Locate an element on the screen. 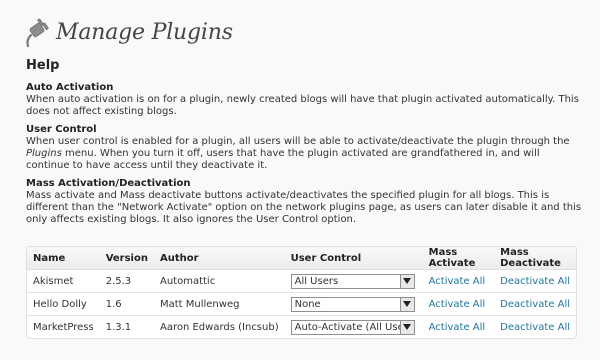 The image size is (600, 360). column-header-version: Version is located at coordinates (126, 258).